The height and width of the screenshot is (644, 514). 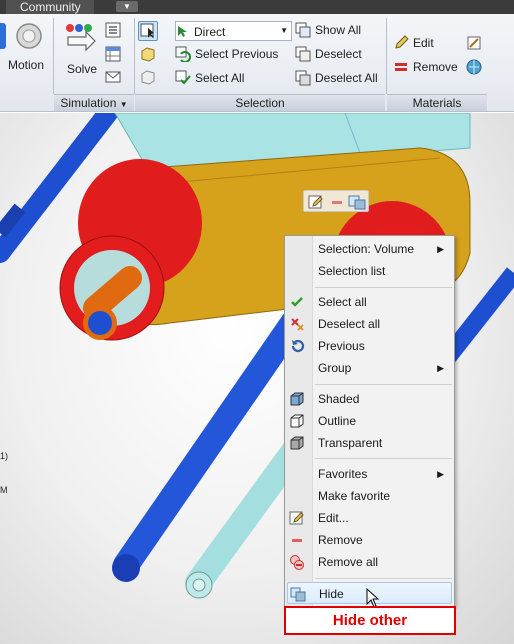 What do you see at coordinates (260, 102) in the screenshot?
I see `selection-panel-title: Selection` at bounding box center [260, 102].